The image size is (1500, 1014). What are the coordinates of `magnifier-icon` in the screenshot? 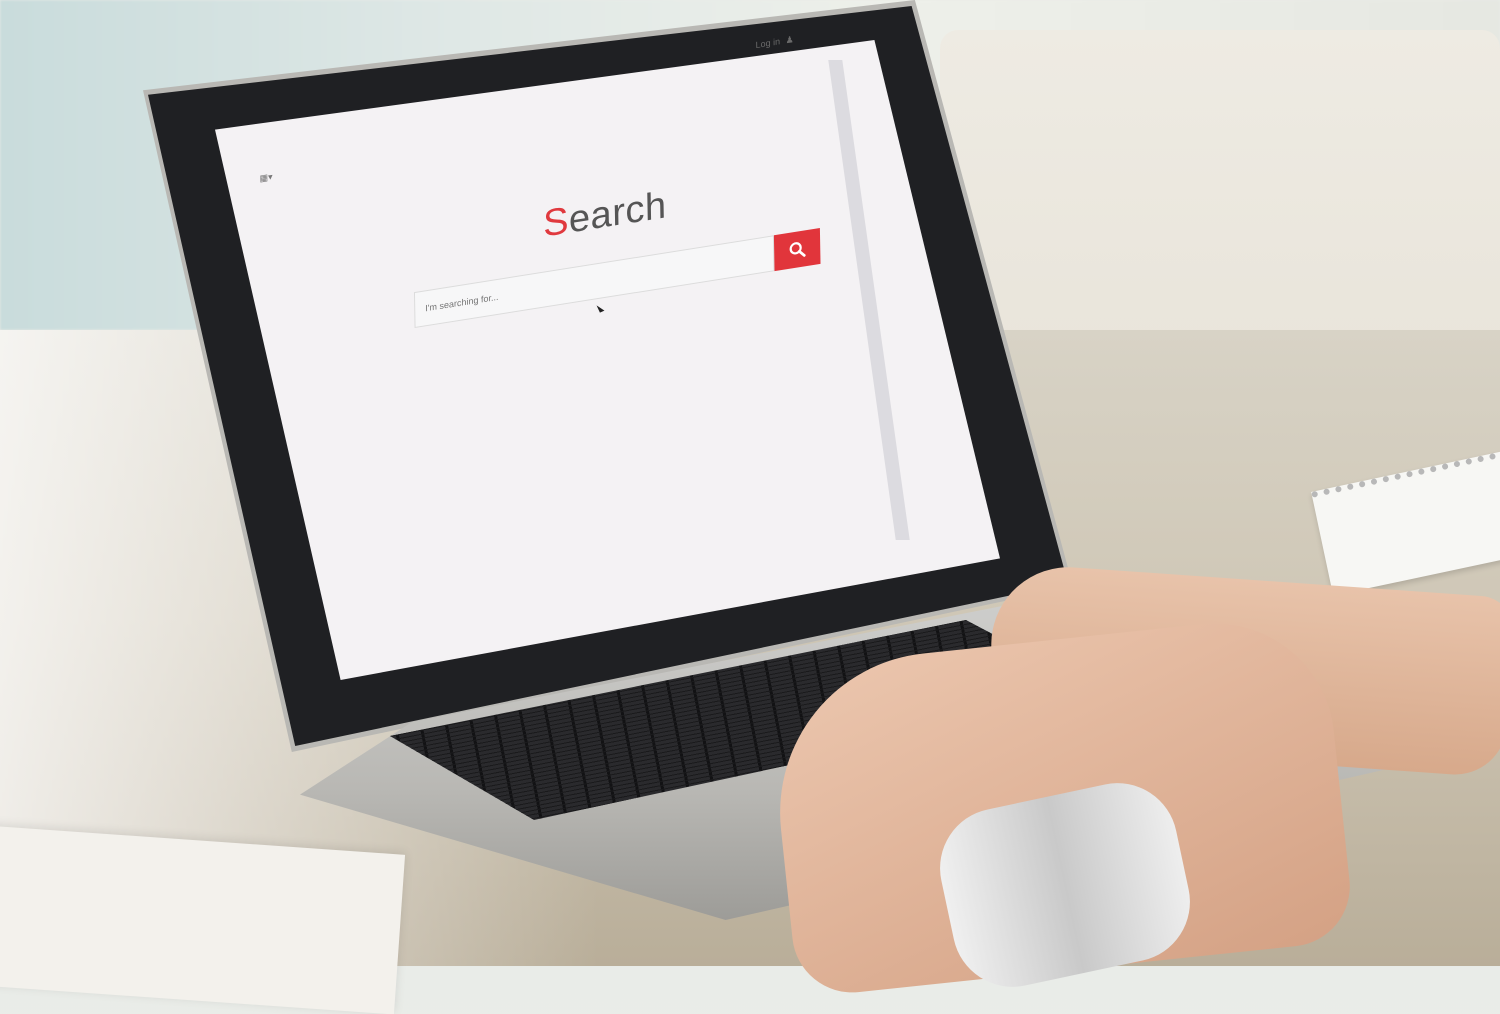 It's located at (797, 249).